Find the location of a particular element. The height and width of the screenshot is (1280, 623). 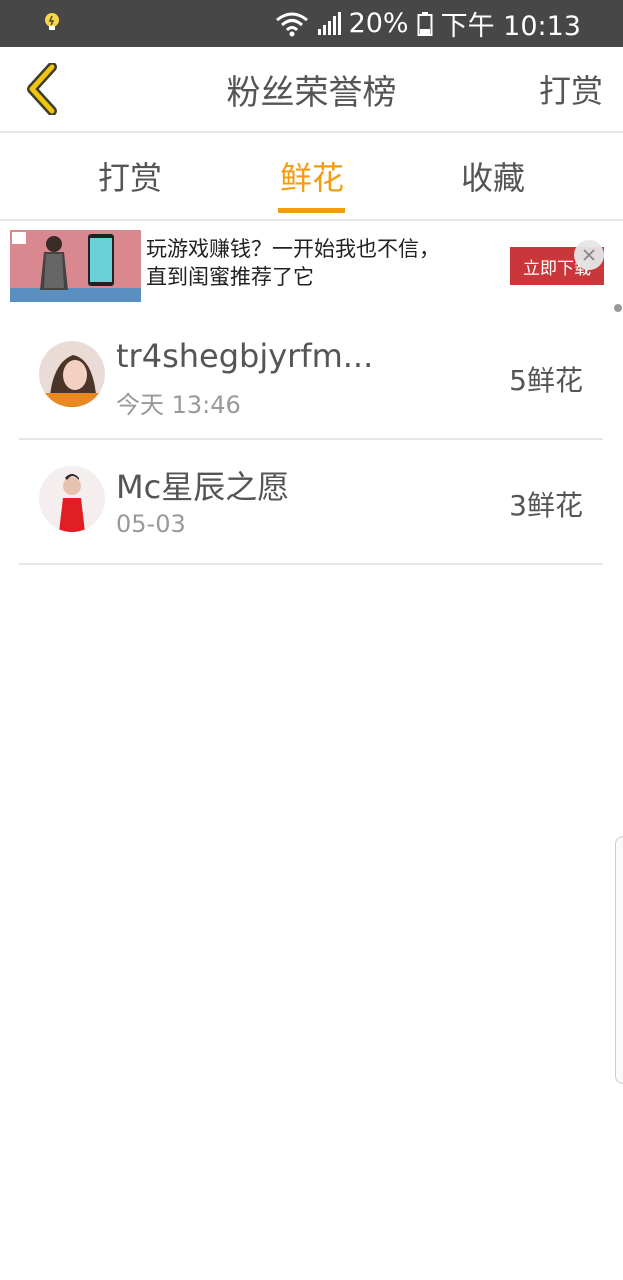

ad-close-button is located at coordinates (589, 255).